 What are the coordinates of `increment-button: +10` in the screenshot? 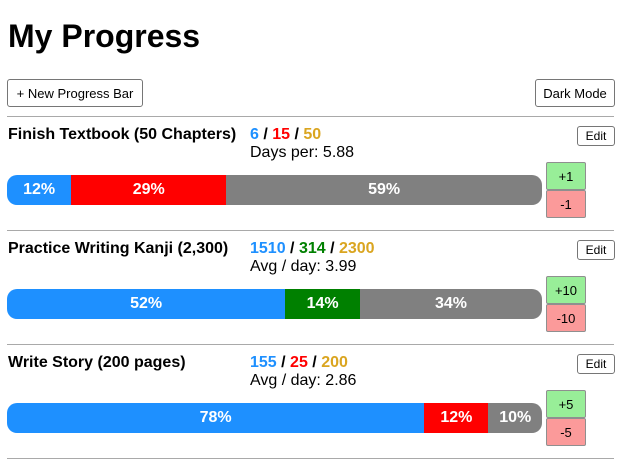 It's located at (566, 290).